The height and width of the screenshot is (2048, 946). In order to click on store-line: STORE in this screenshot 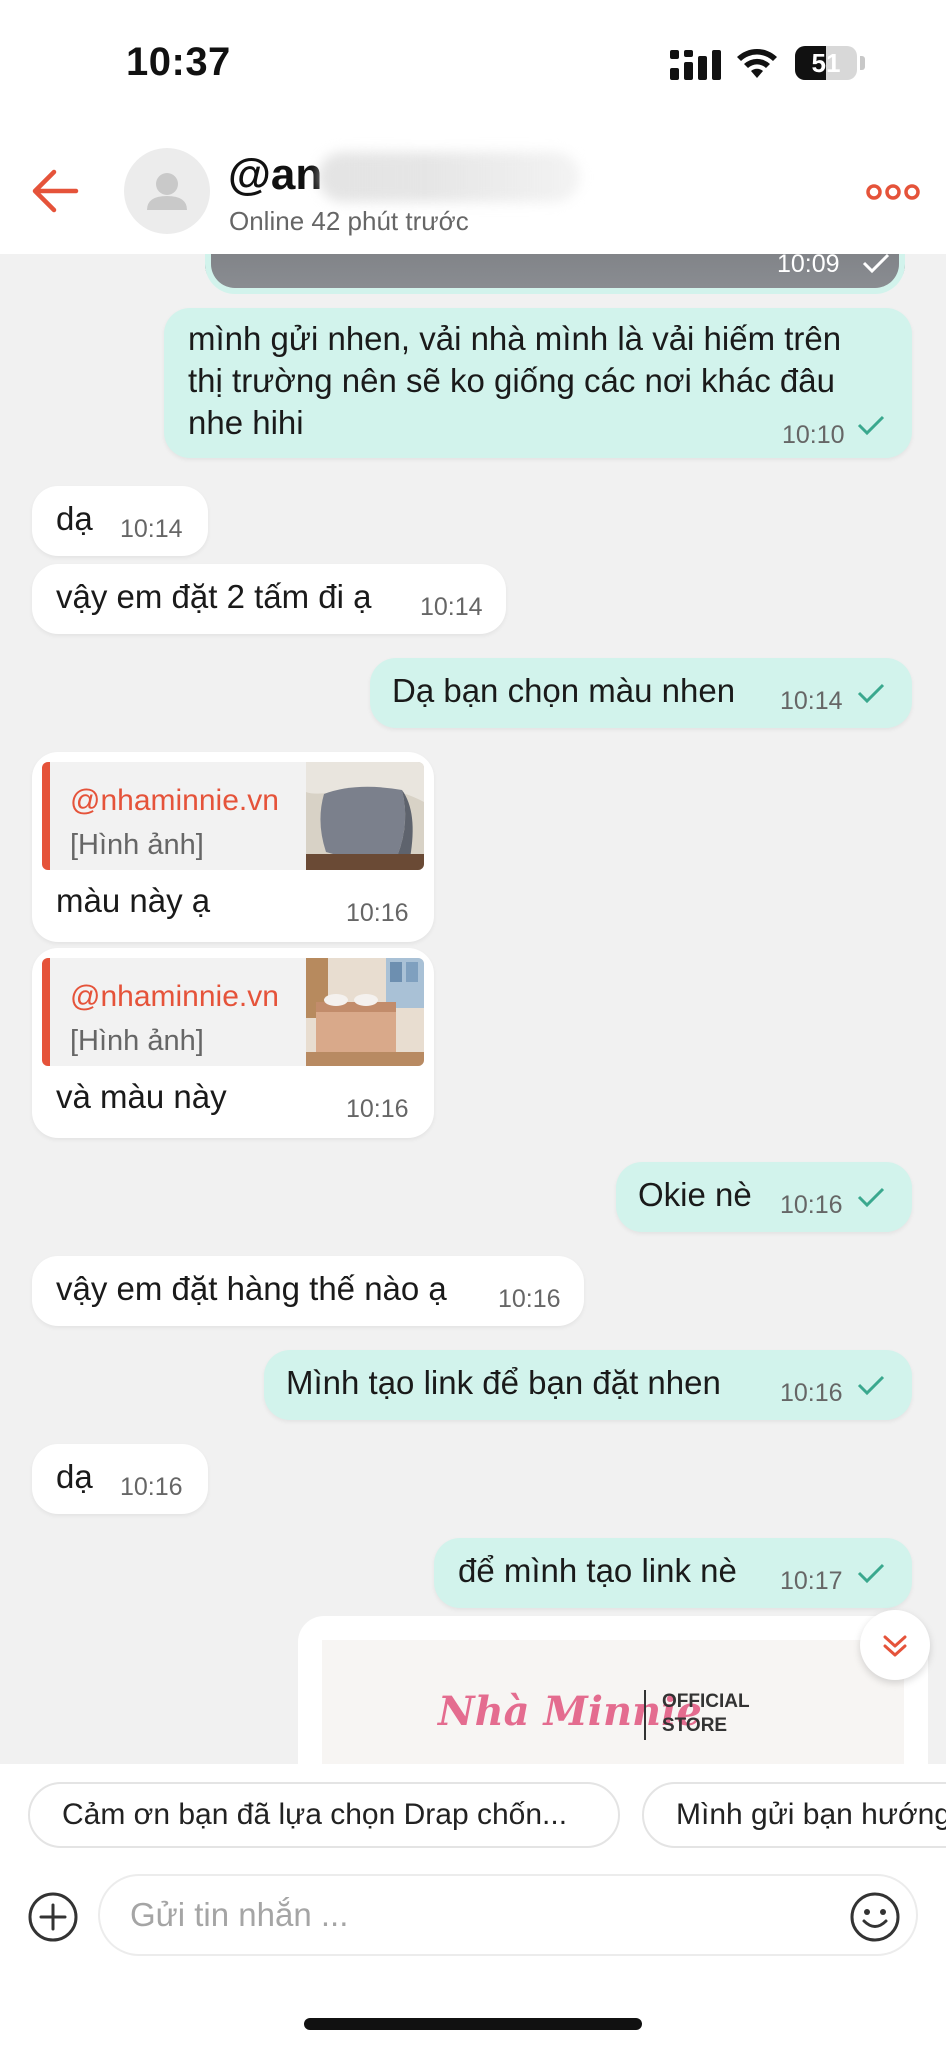, I will do `click(695, 1725)`.